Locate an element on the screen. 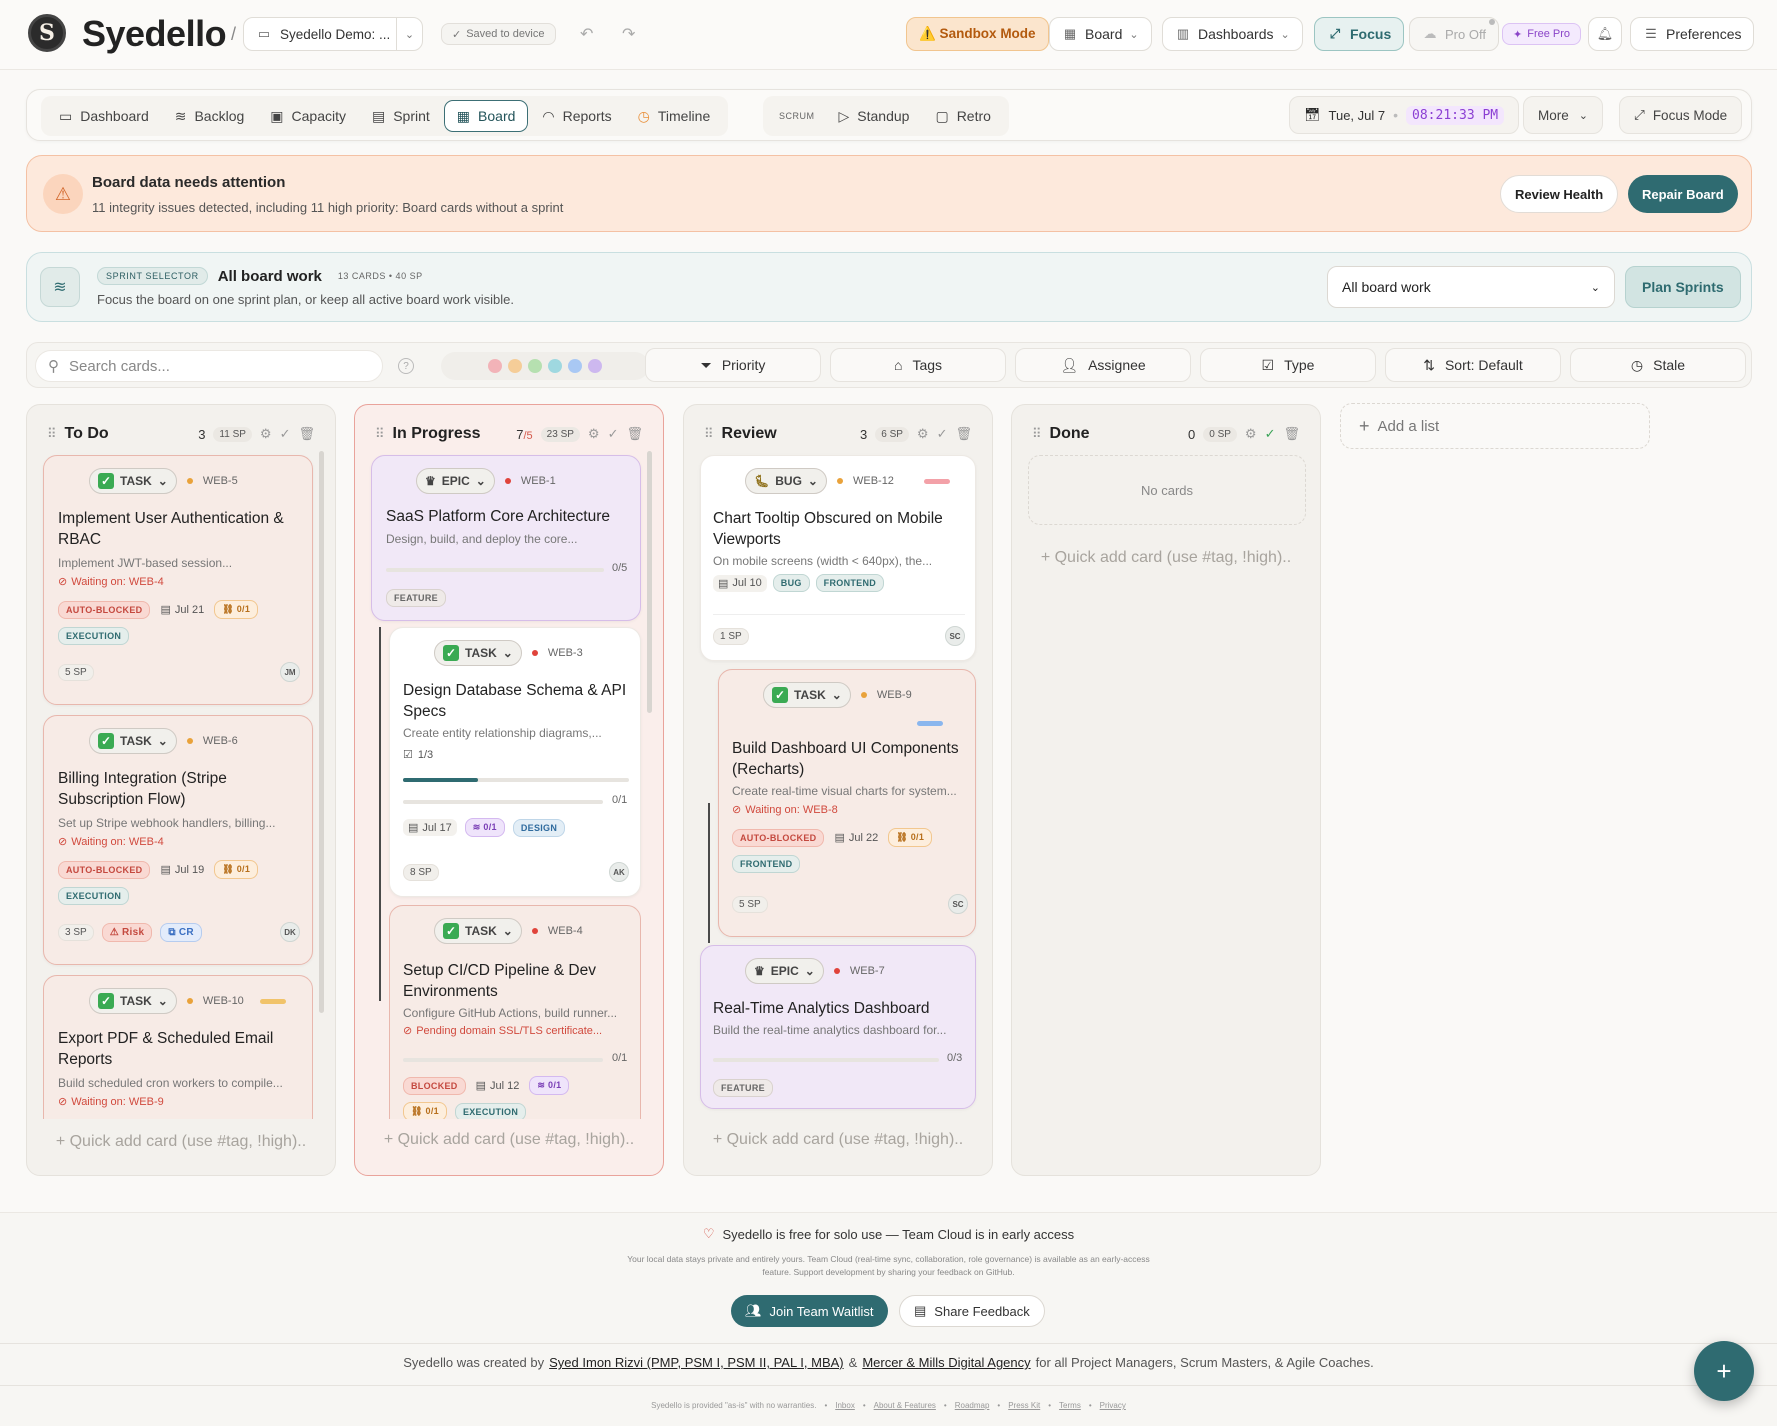 Image resolution: width=1777 pixels, height=1426 pixels. tab-board: ▦ Board is located at coordinates (486, 116).